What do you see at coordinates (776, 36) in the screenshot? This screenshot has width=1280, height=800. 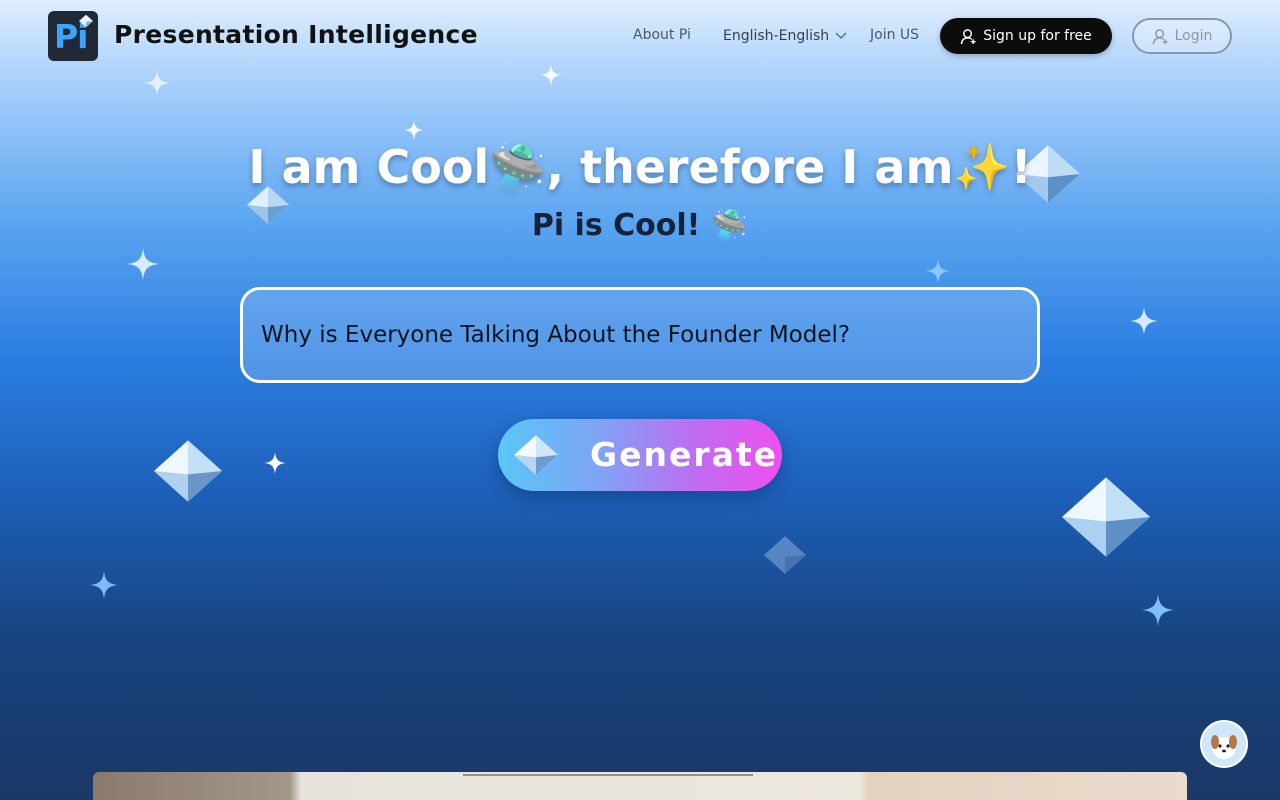 I see `language-label: English-English` at bounding box center [776, 36].